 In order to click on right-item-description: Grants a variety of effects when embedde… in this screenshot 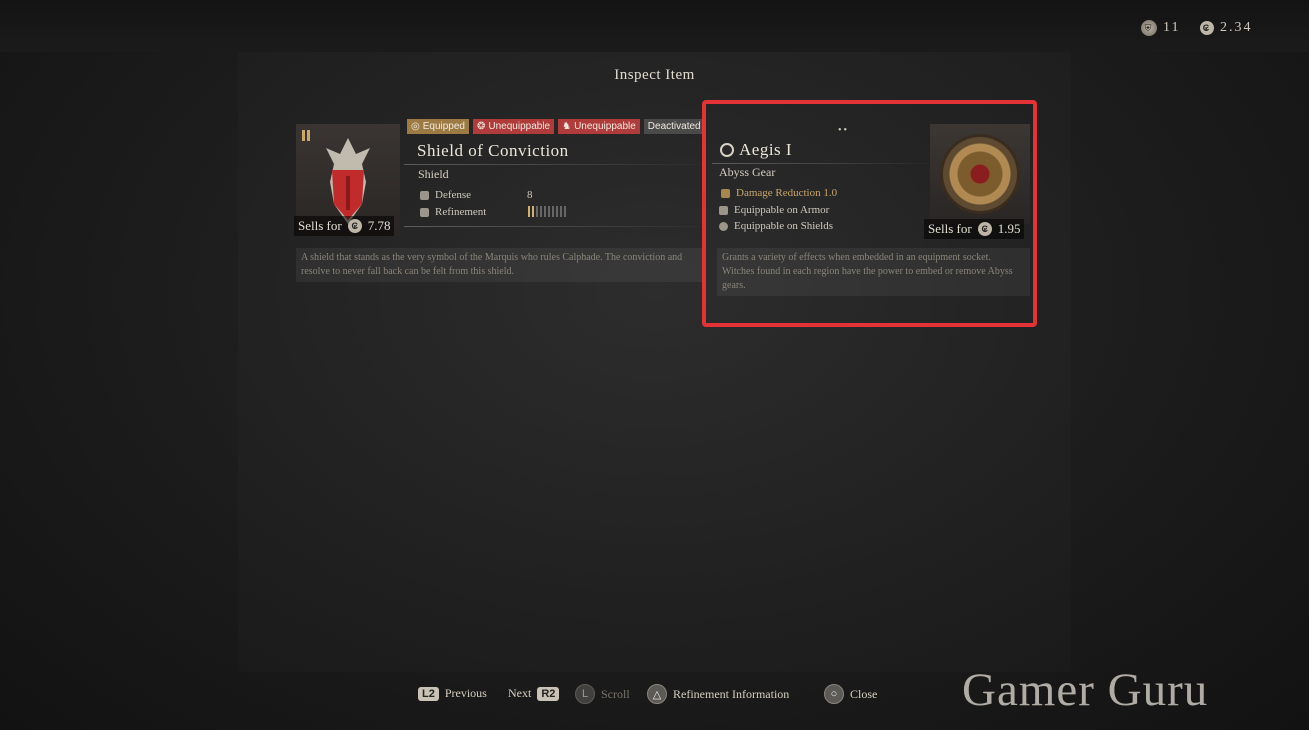, I will do `click(873, 272)`.